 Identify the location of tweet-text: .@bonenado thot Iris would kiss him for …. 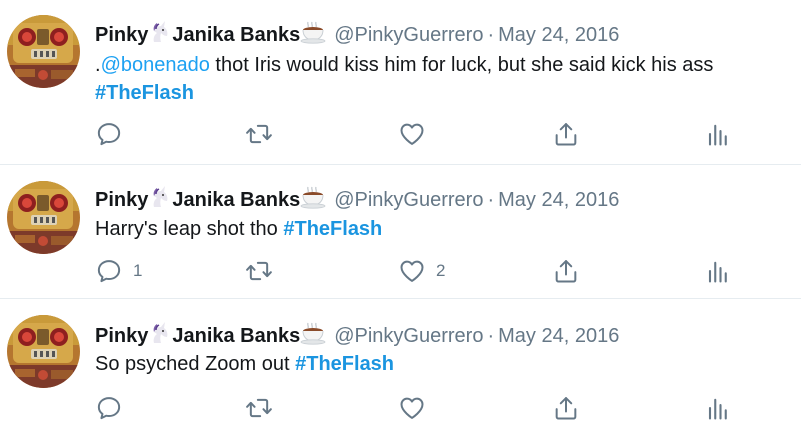
(404, 79).